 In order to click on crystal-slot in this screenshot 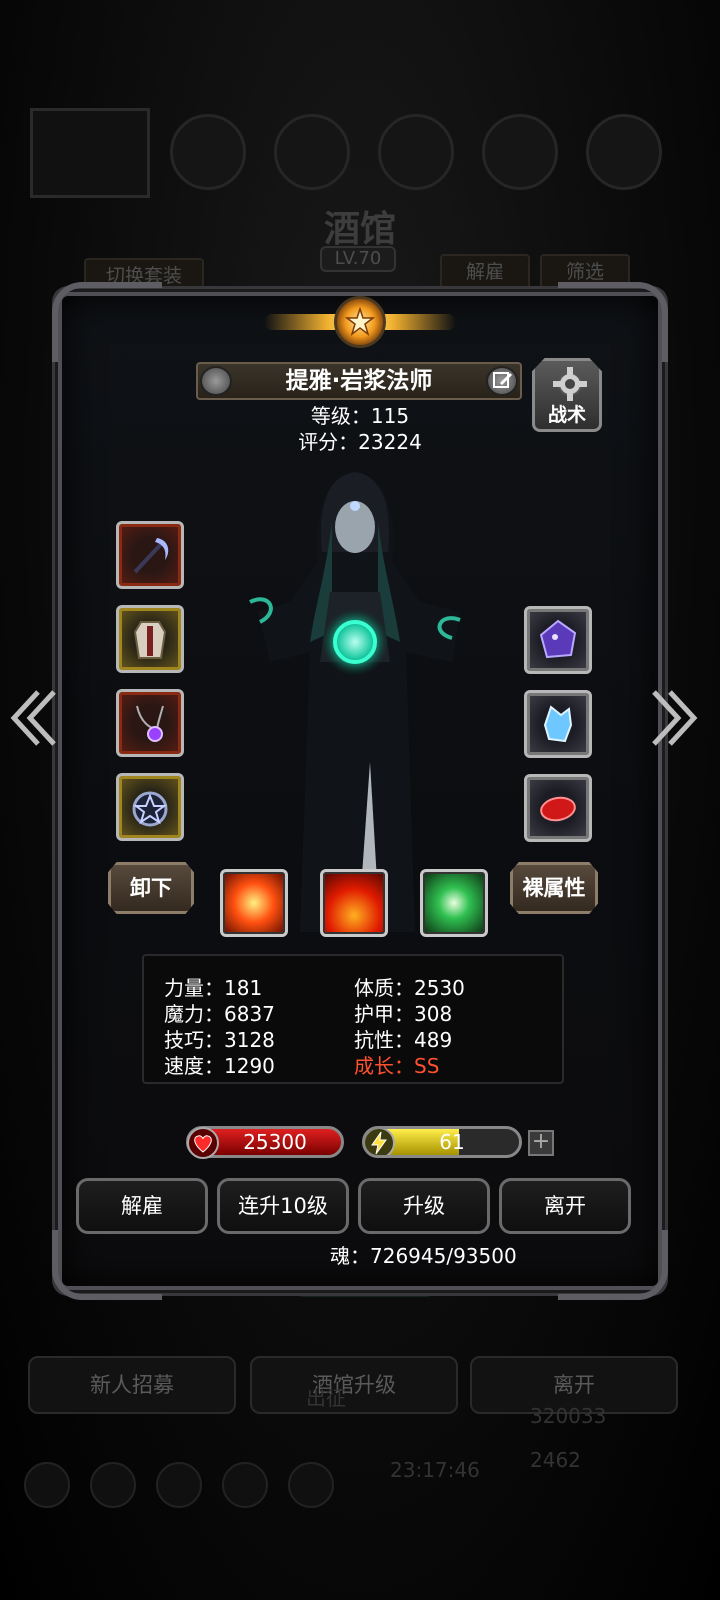, I will do `click(558, 724)`.